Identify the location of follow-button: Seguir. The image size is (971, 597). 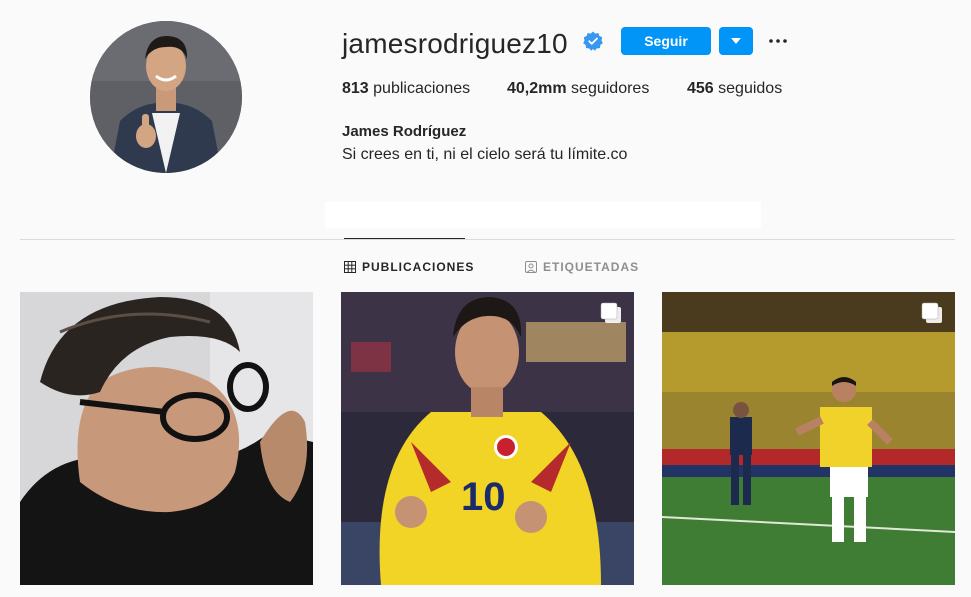
(666, 41).